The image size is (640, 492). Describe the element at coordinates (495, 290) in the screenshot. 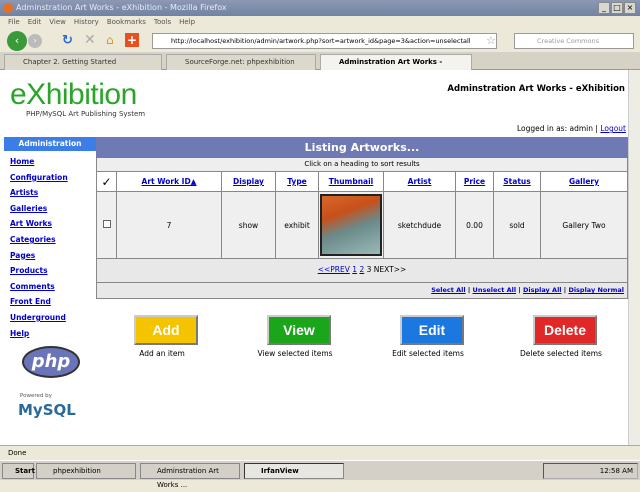

I see `unselect-all-link: Unselect All` at that location.